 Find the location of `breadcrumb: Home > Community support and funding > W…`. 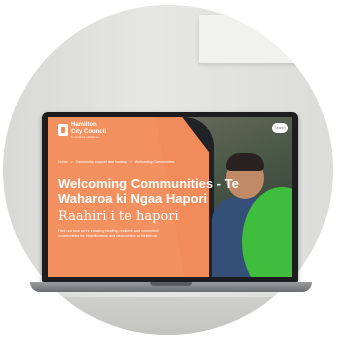

breadcrumb: Home > Community support and funding > W… is located at coordinates (117, 162).